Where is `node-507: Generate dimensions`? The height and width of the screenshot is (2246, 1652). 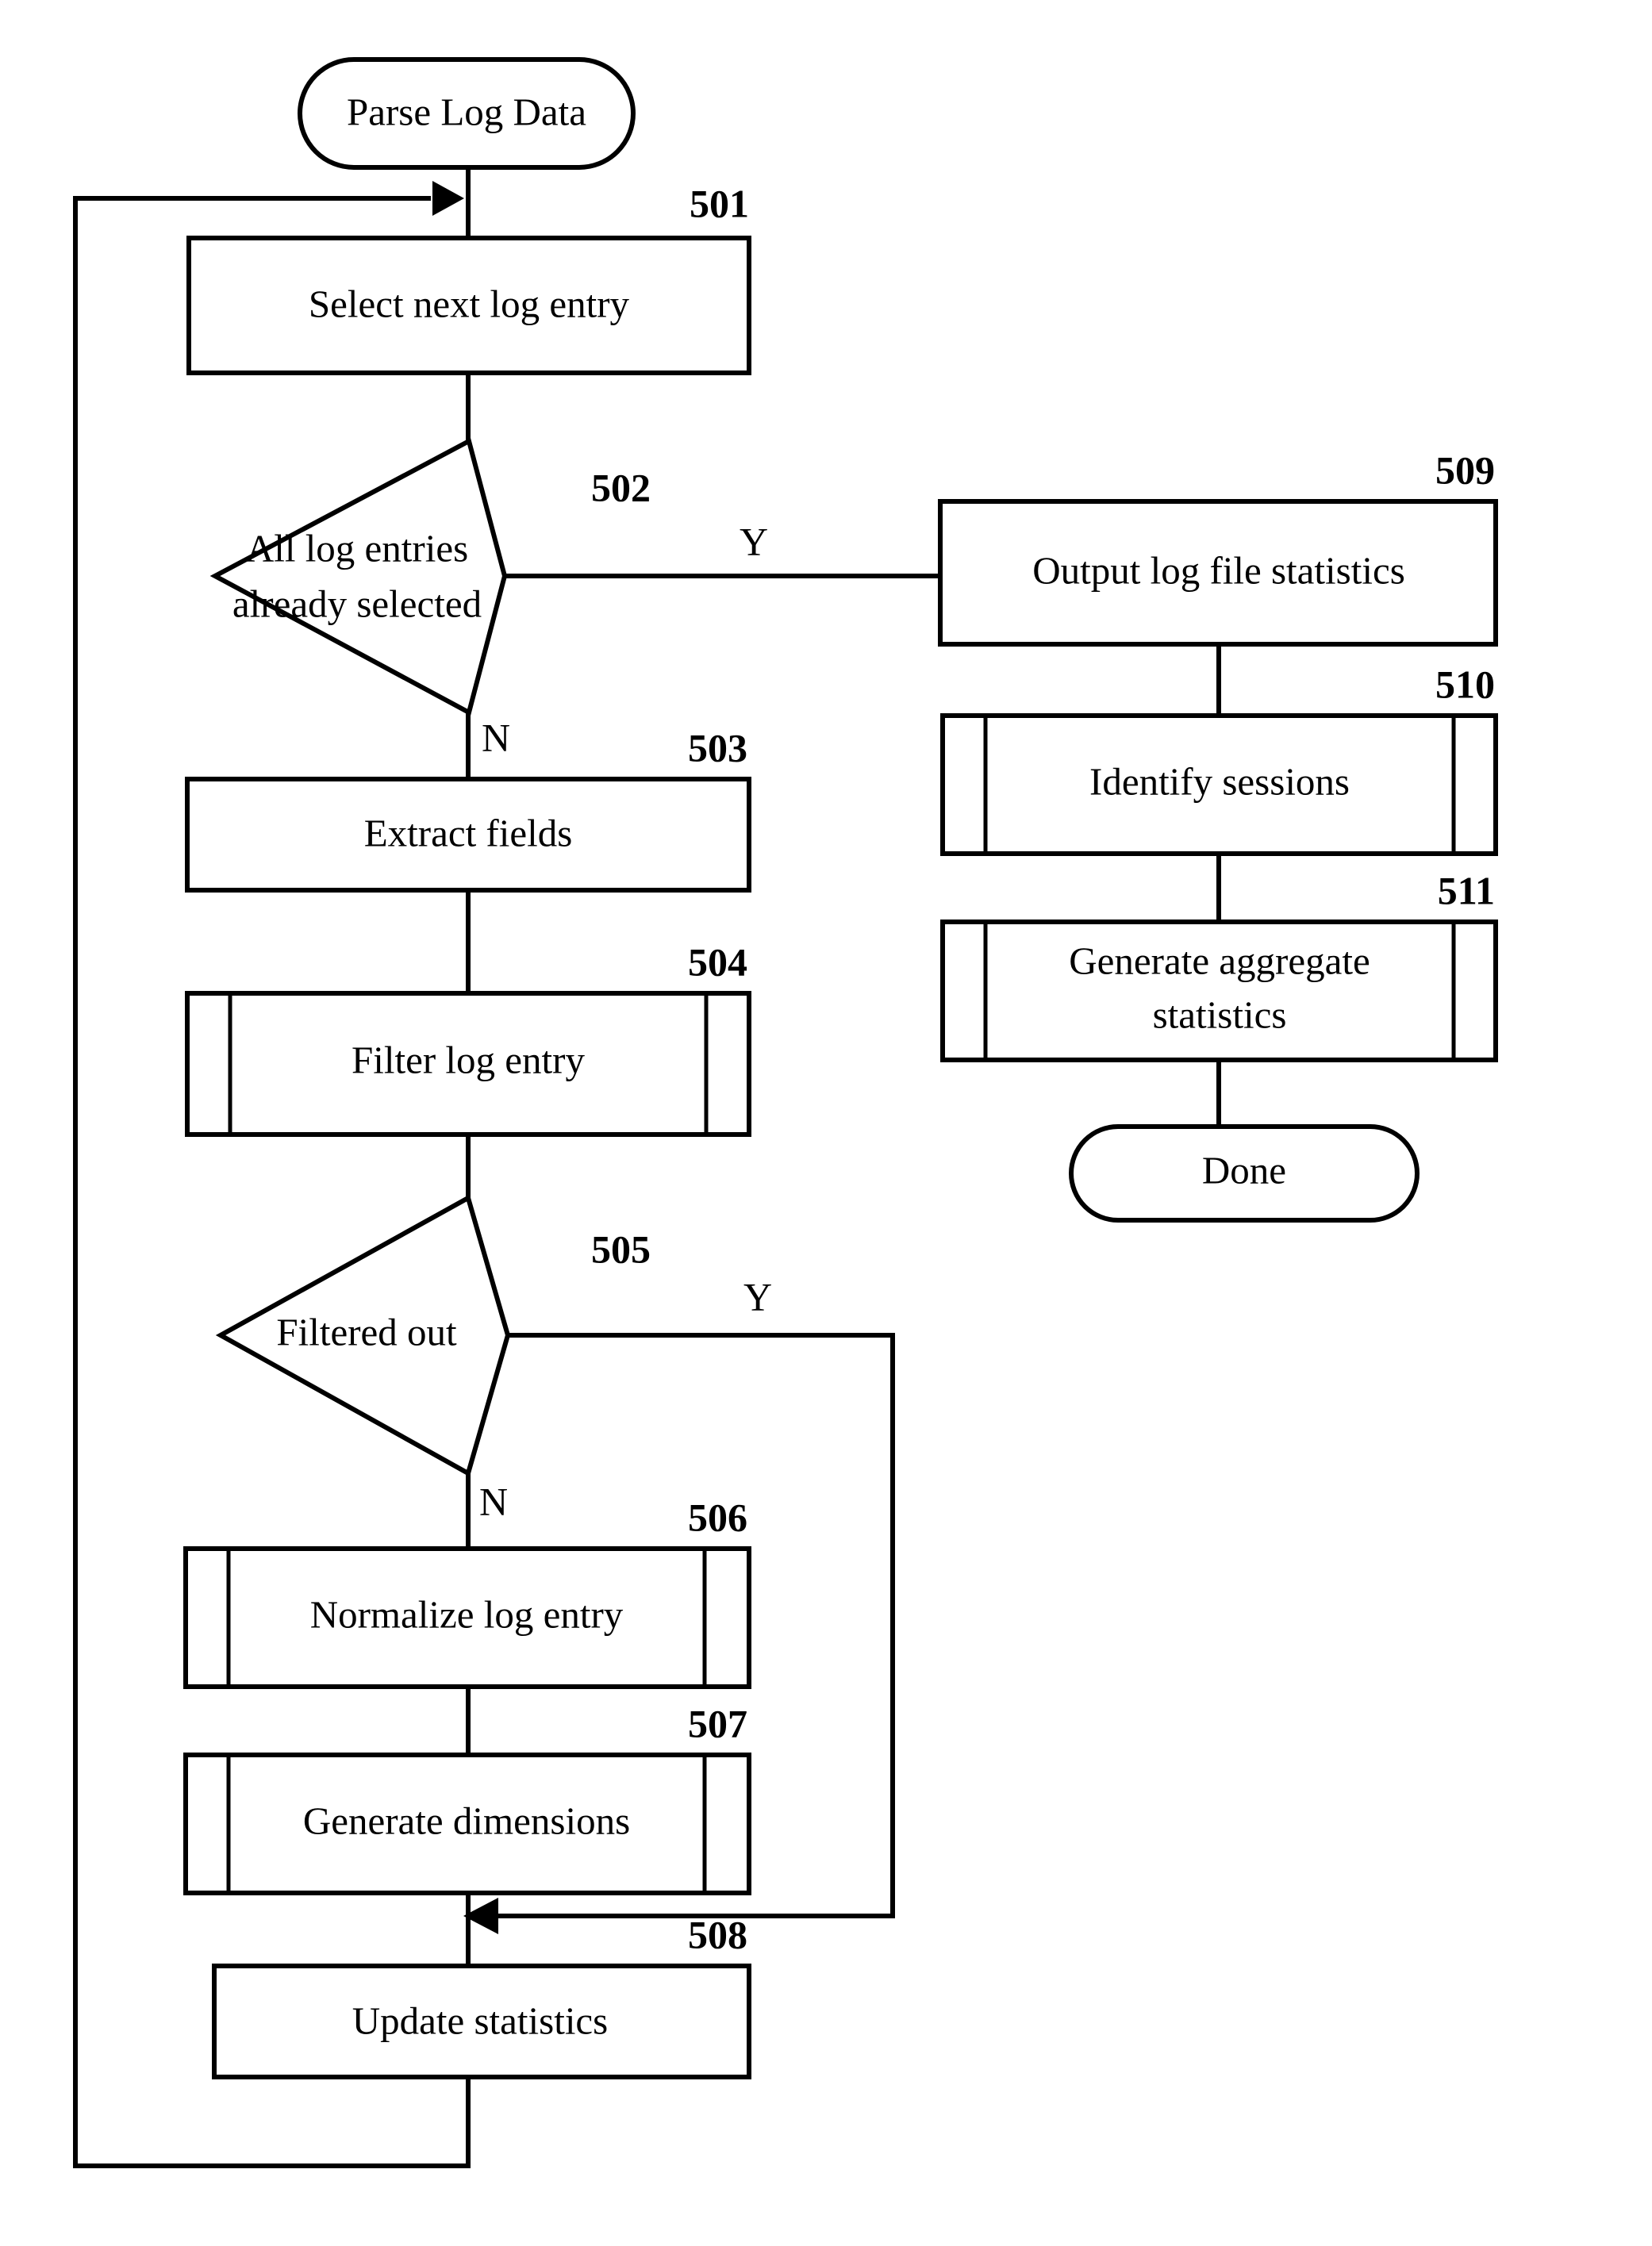 node-507: Generate dimensions is located at coordinates (467, 1824).